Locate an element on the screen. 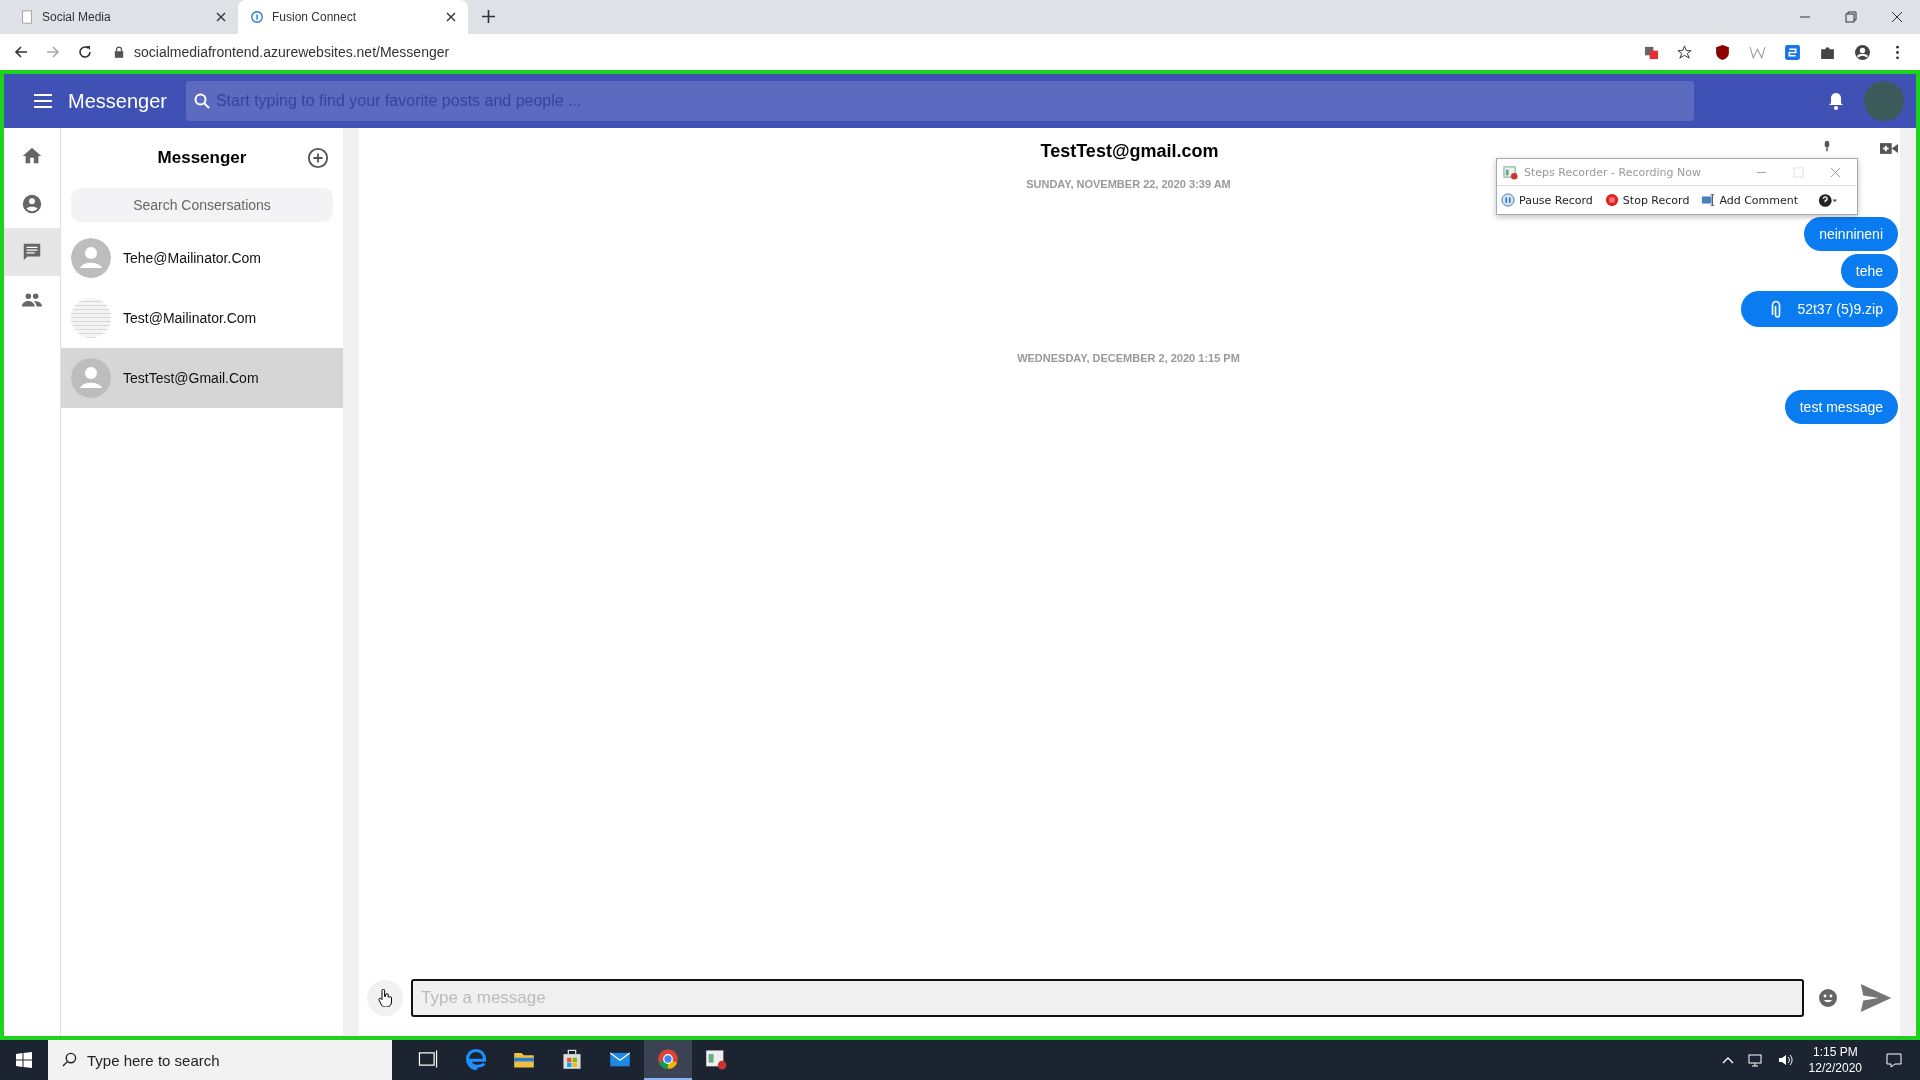  browser-tab: Fusion Connect is located at coordinates (353, 17).